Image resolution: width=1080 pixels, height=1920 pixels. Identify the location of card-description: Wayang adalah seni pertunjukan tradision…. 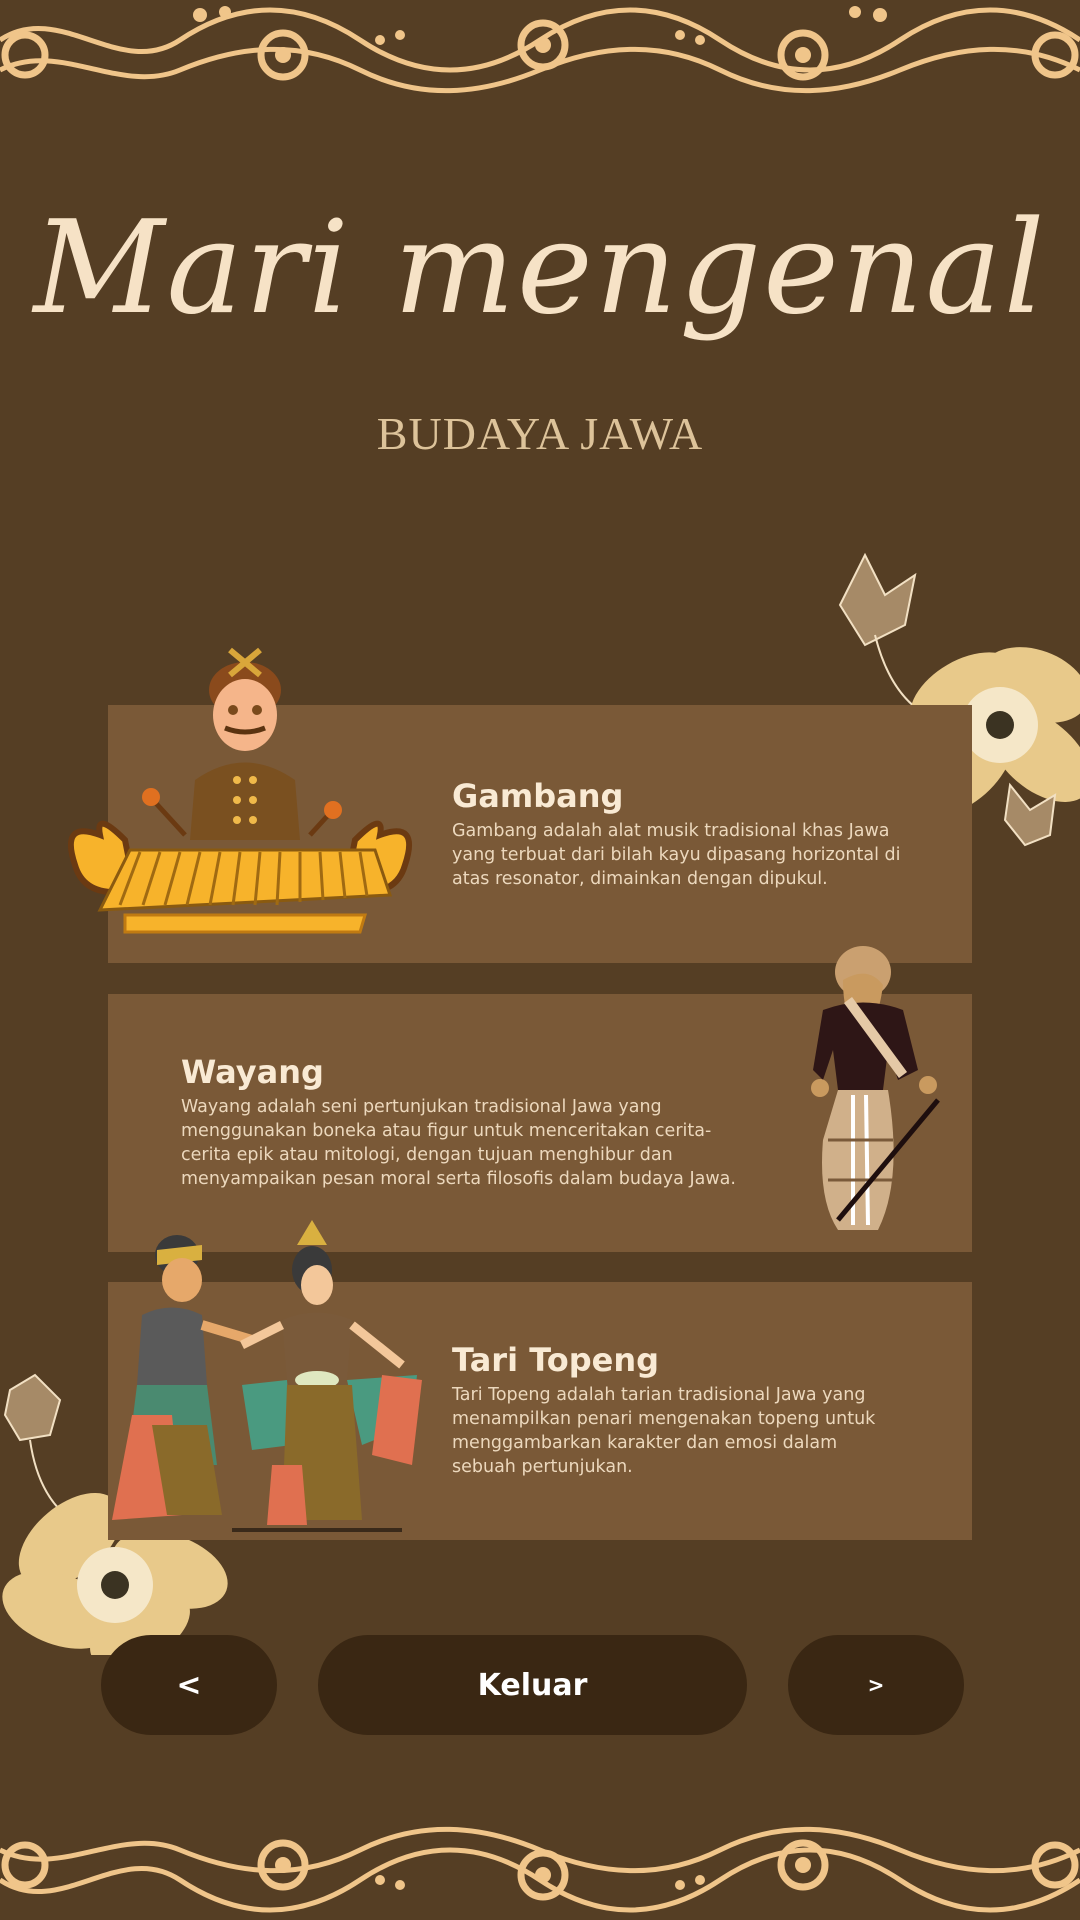
(458, 1143).